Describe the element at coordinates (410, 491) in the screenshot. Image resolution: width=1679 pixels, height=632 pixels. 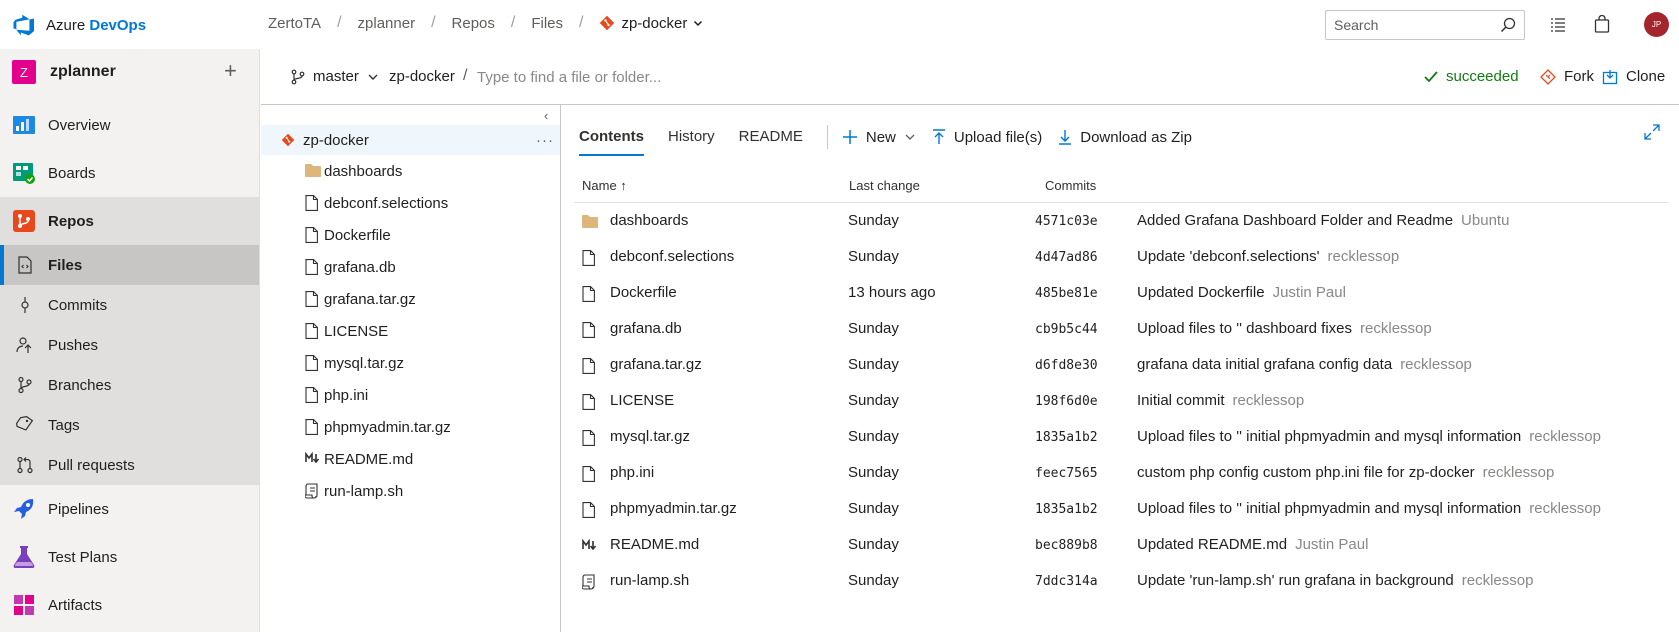
I see `tree-item: run-lamp.sh` at that location.